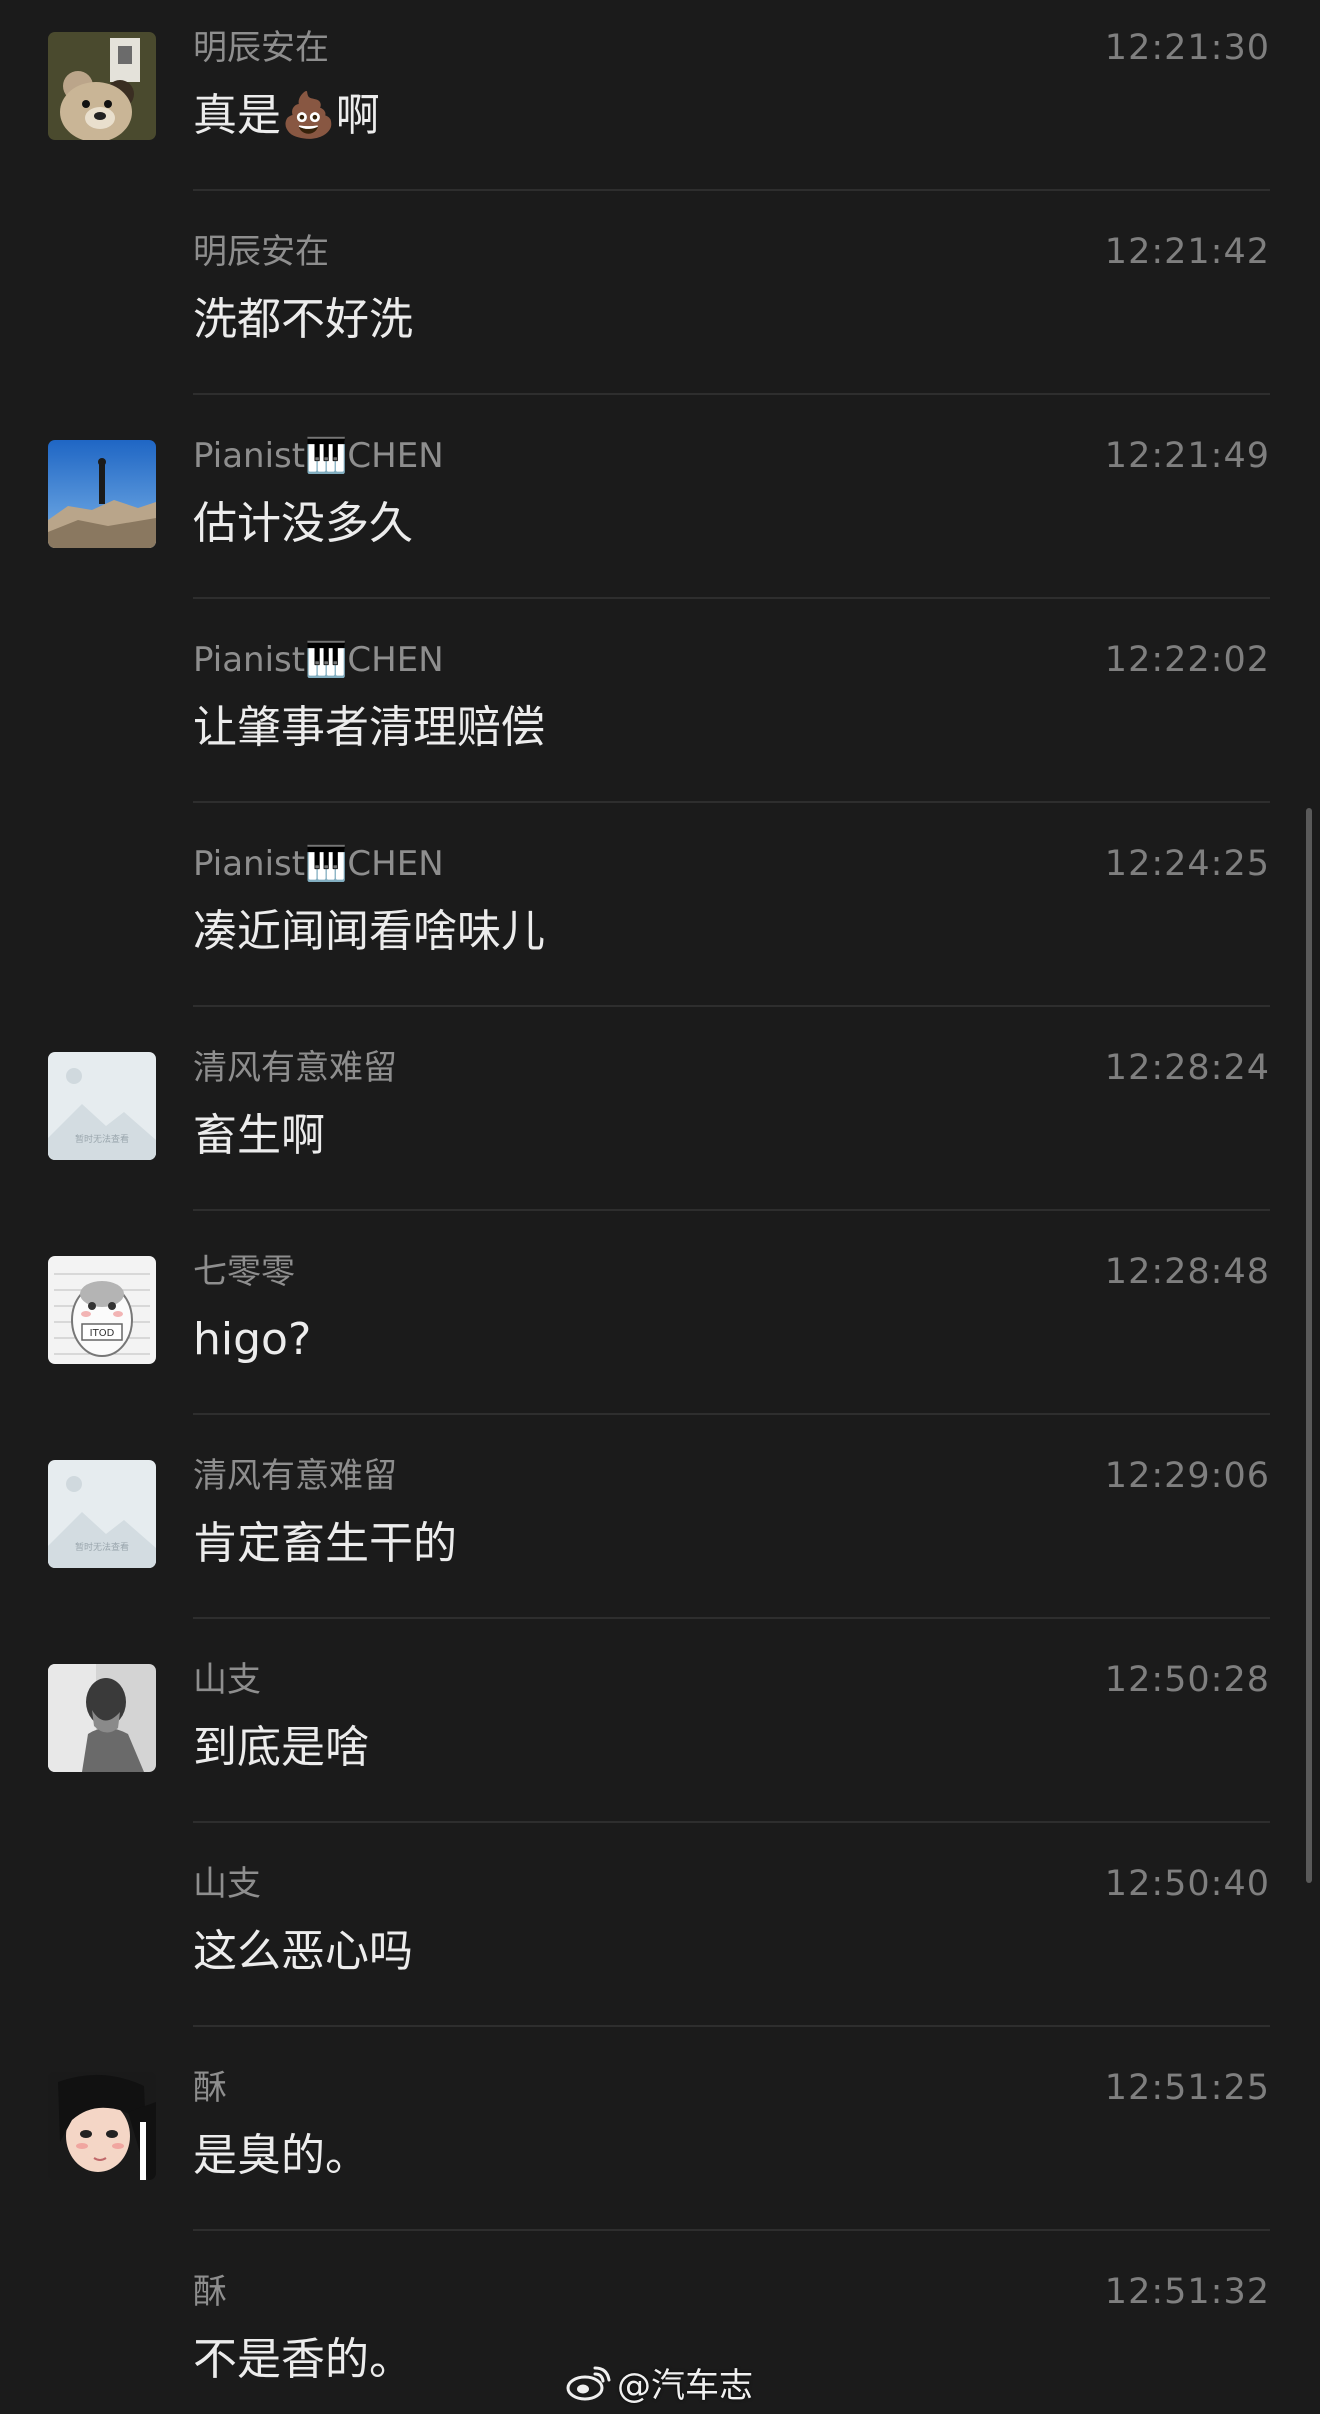  What do you see at coordinates (303, 2360) in the screenshot?
I see `message-text: 不是香的。` at bounding box center [303, 2360].